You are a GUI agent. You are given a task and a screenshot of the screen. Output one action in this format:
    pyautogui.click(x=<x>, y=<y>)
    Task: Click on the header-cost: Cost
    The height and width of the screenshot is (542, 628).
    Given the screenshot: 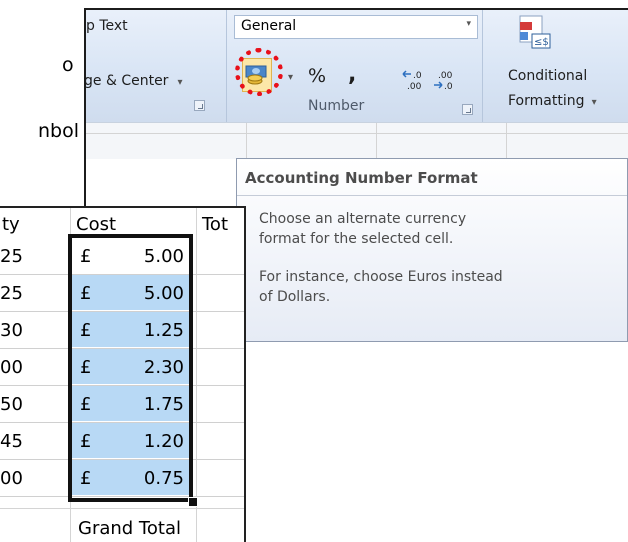 What is the action you would take?
    pyautogui.click(x=96, y=224)
    